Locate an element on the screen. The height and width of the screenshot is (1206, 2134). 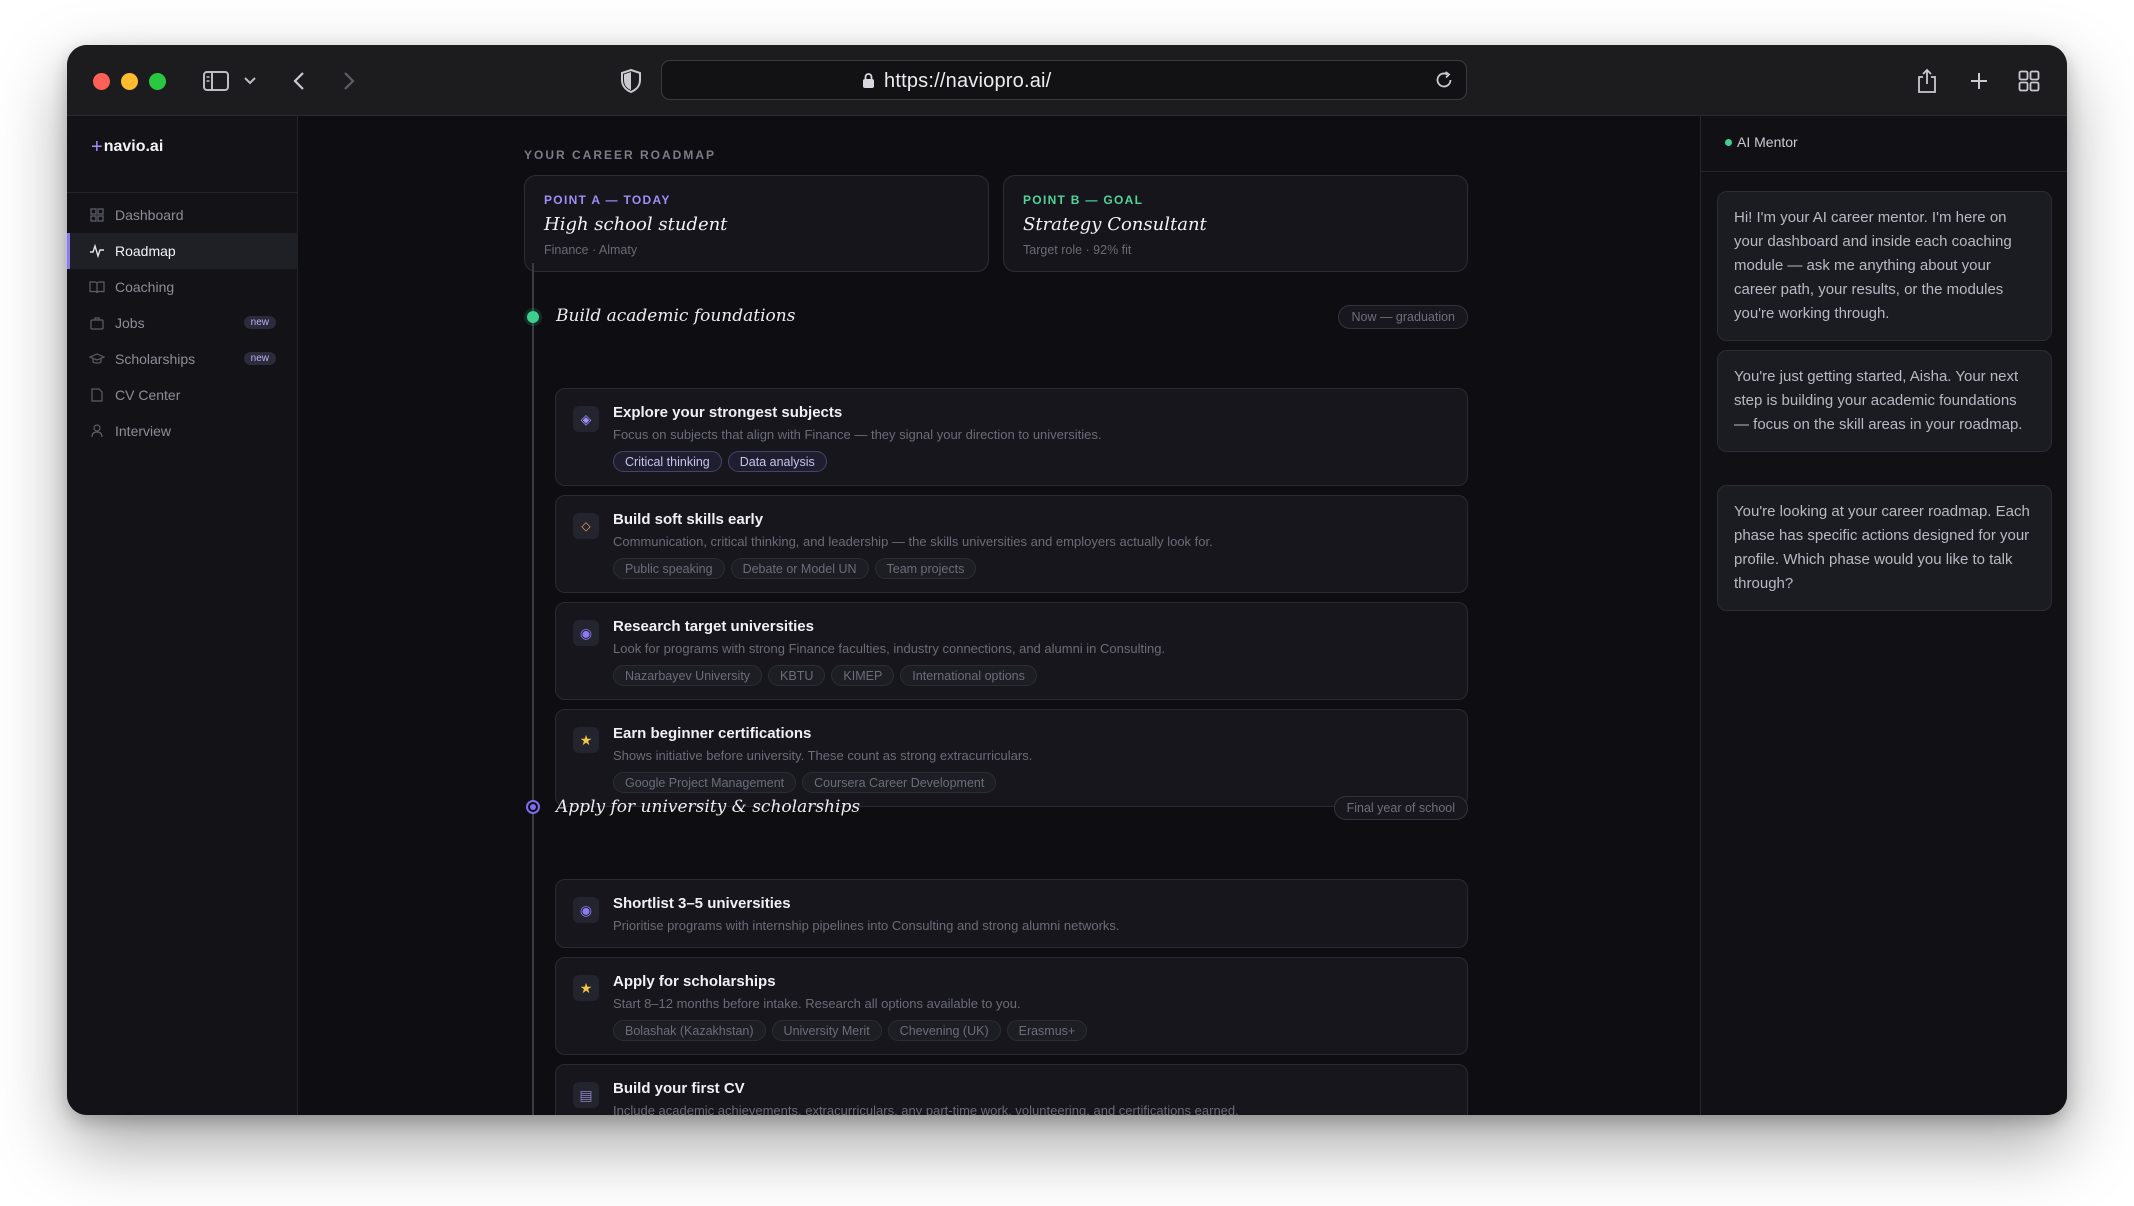
forward-icon is located at coordinates (349, 81).